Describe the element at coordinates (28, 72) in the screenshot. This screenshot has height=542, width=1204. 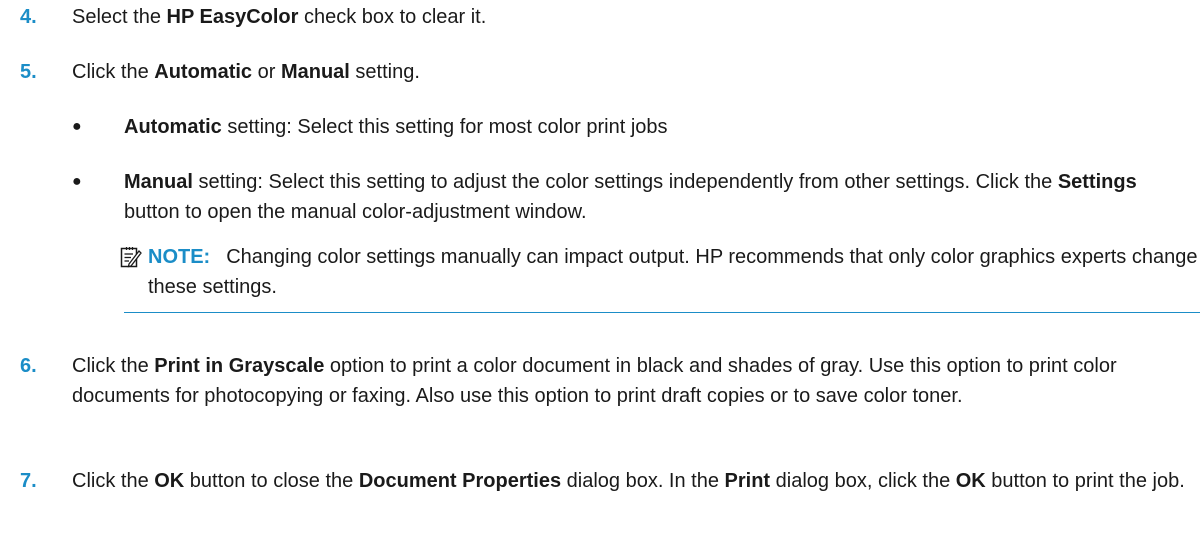
I see `step-number: 5.` at that location.